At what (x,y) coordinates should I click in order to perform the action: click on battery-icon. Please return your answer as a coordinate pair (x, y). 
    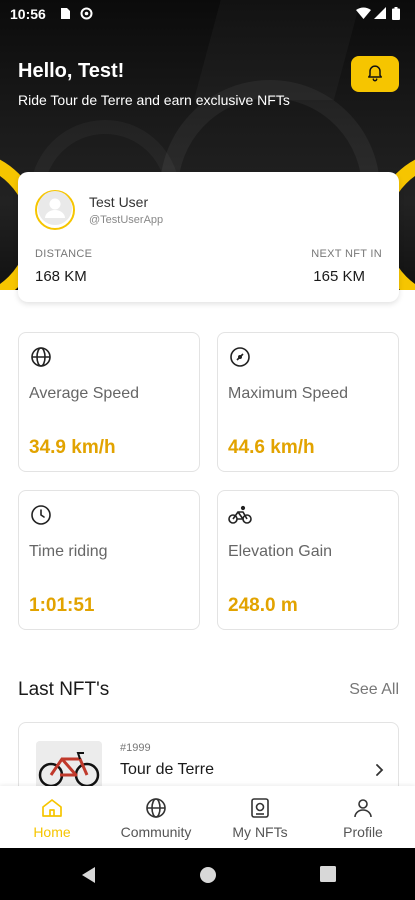
    Looking at the image, I should click on (396, 15).